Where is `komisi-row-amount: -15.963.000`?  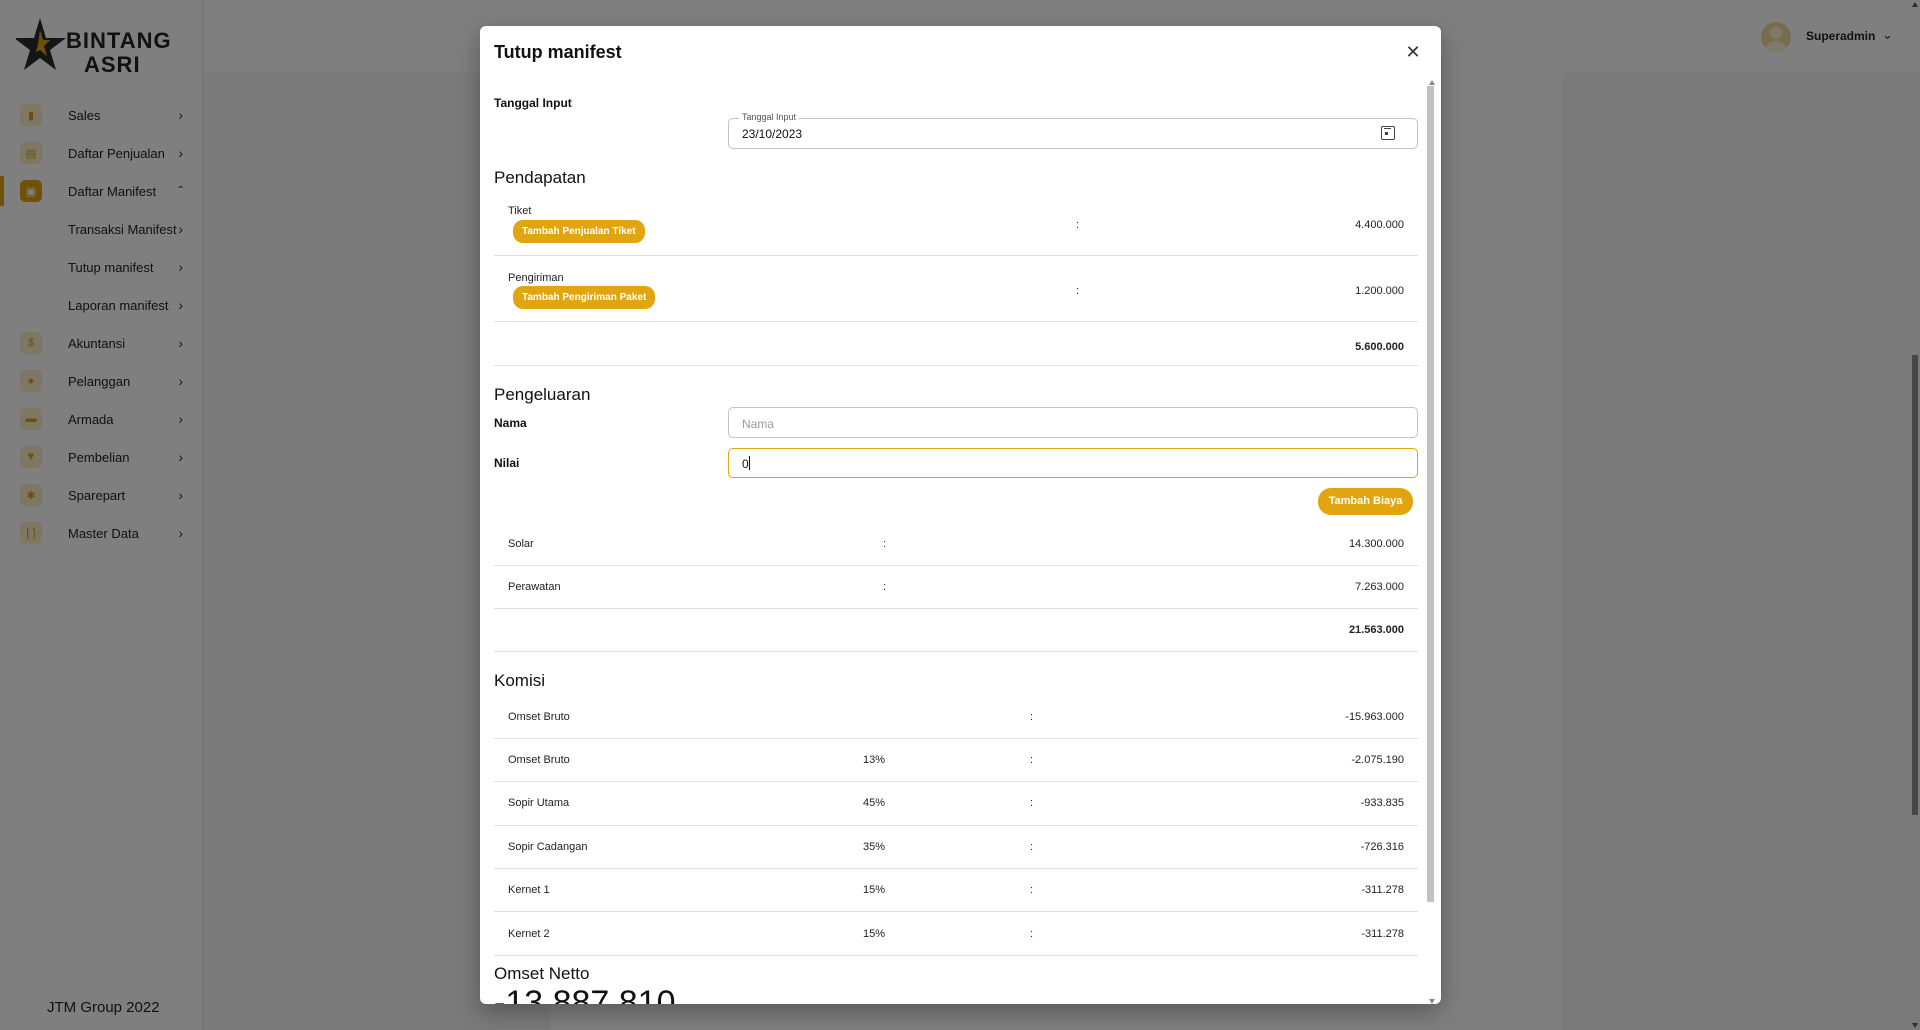
komisi-row-amount: -15.963.000 is located at coordinates (1374, 717).